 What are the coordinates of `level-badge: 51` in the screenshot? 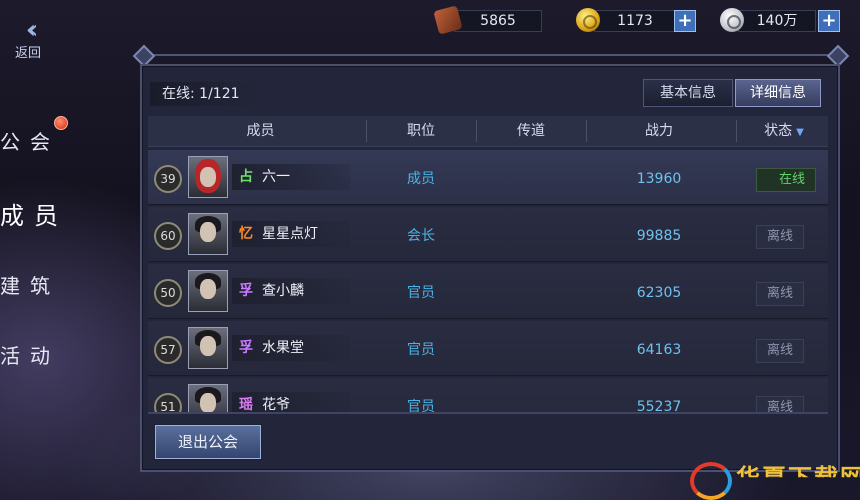 It's located at (168, 402).